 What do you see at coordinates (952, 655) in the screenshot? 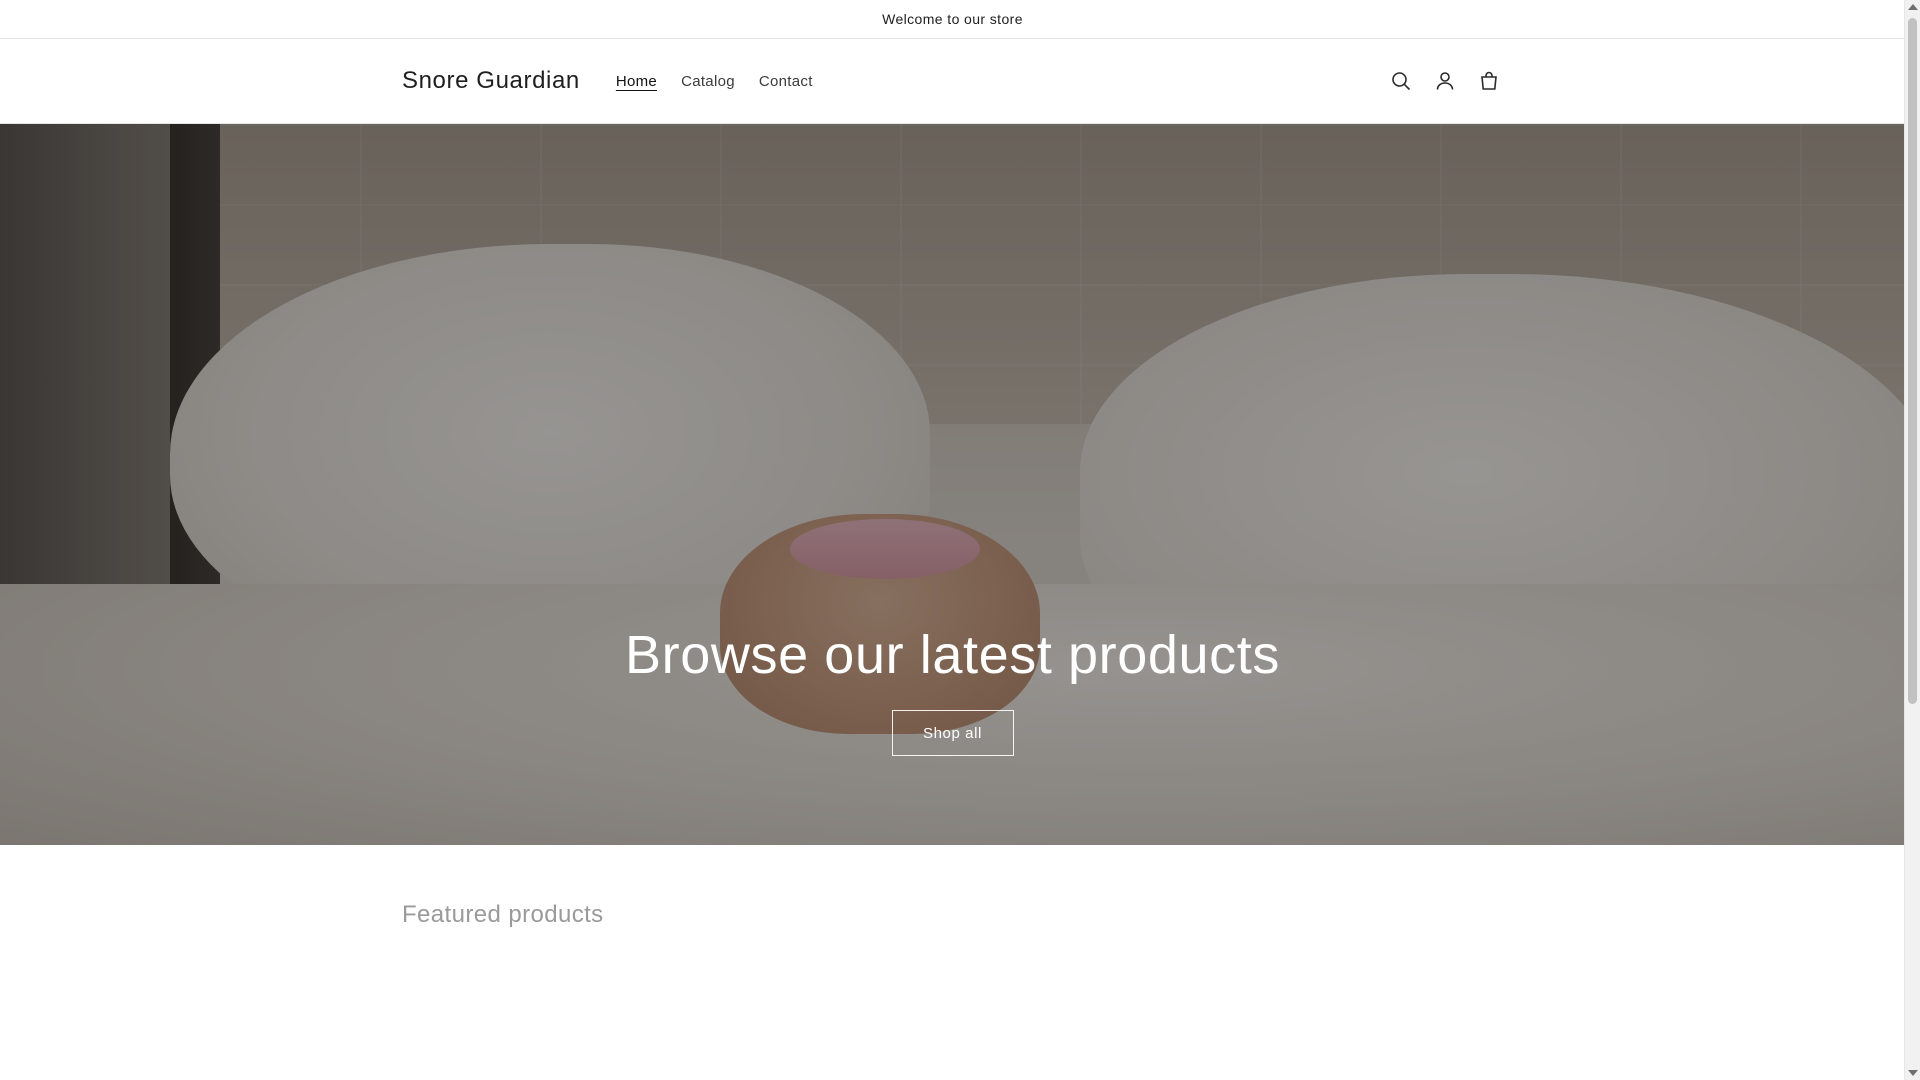
I see `hero-title: Browse our latest products` at bounding box center [952, 655].